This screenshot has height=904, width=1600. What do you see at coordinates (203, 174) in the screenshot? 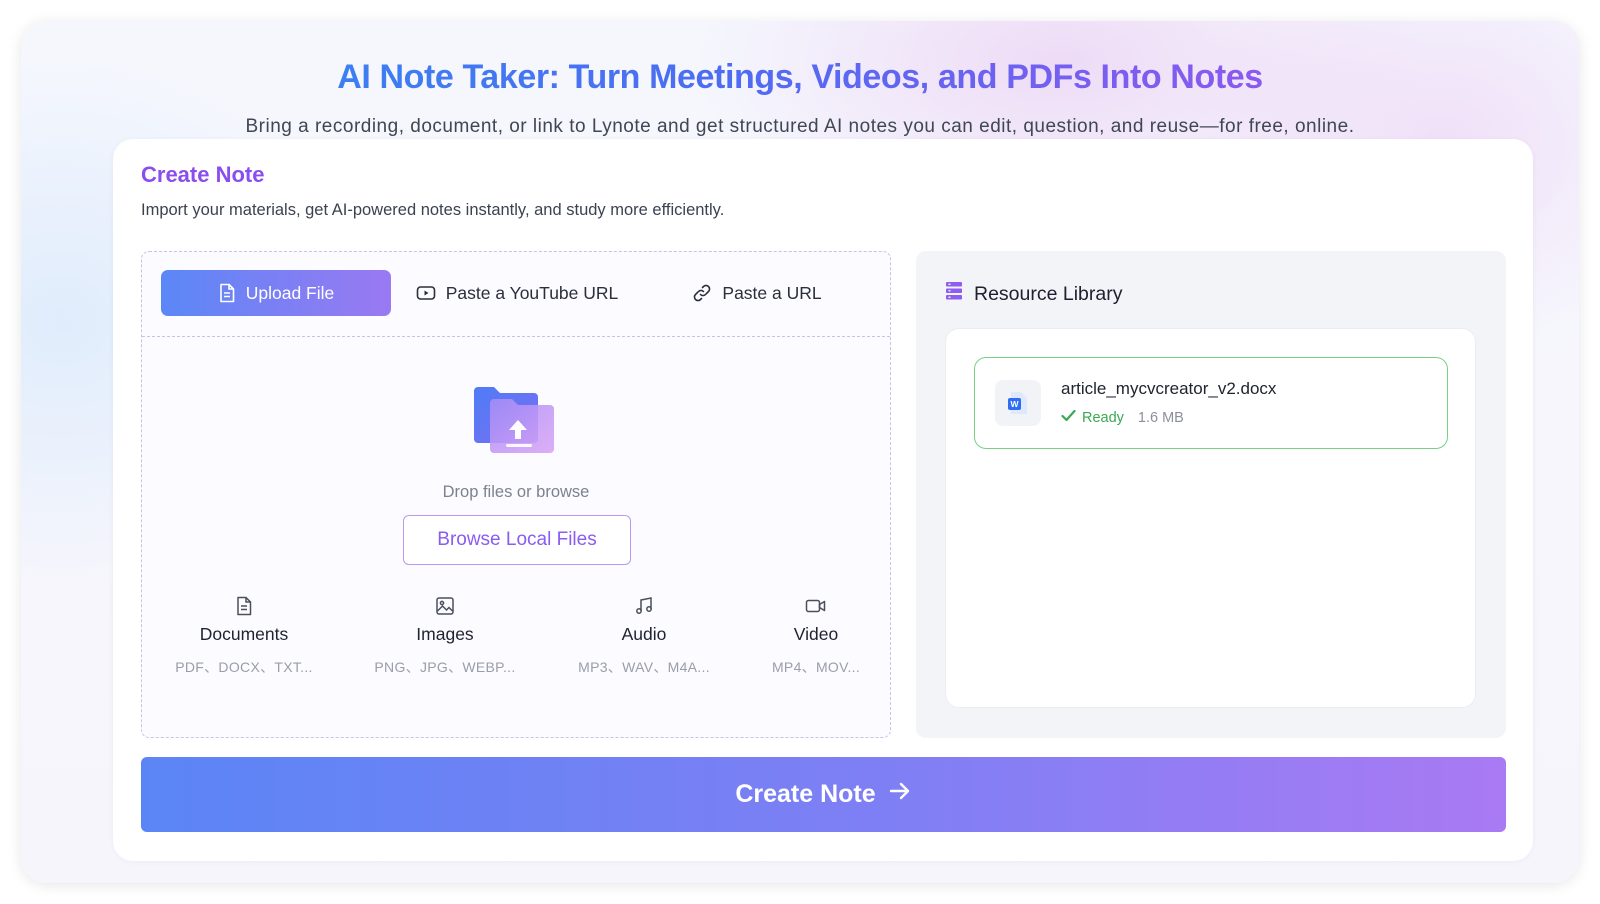
I see `create-note-title: Create Note` at bounding box center [203, 174].